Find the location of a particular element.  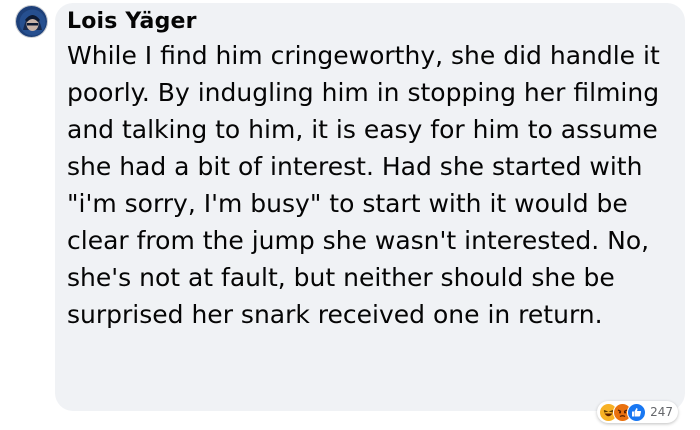

reactions-summary: 247 is located at coordinates (637, 412).